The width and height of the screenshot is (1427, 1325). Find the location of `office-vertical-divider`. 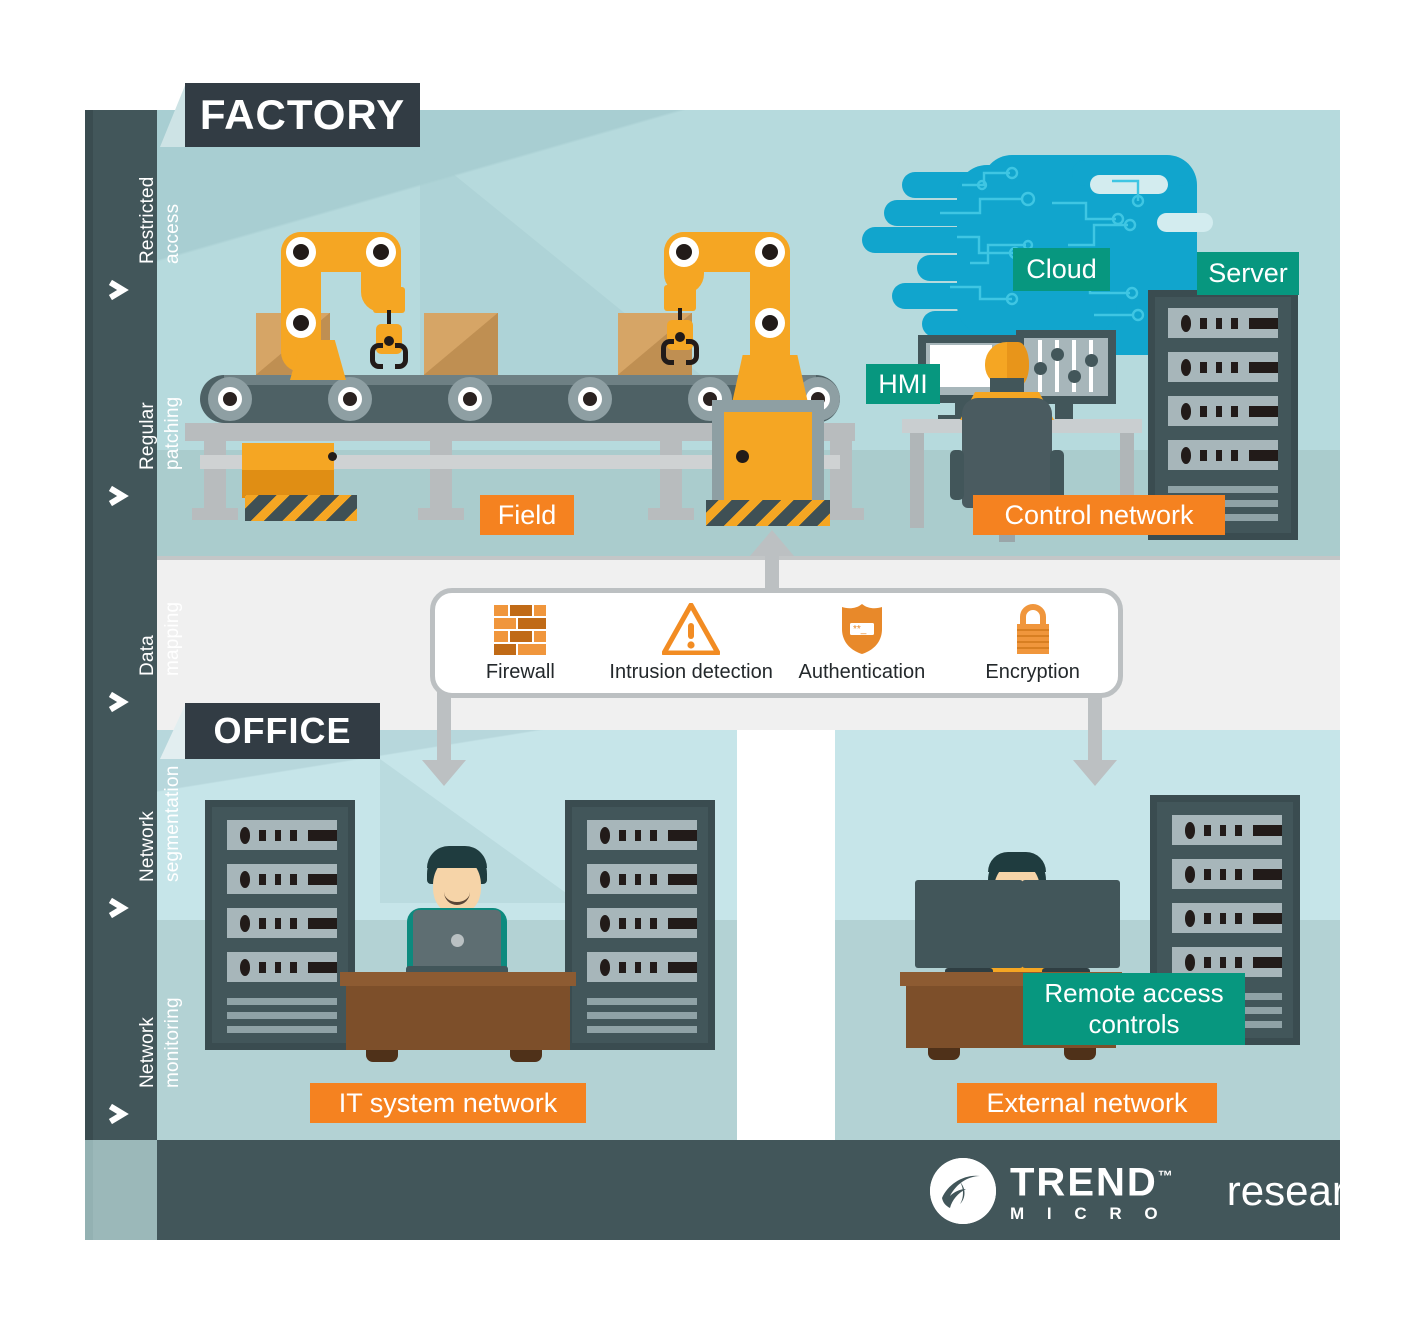

office-vertical-divider is located at coordinates (786, 935).